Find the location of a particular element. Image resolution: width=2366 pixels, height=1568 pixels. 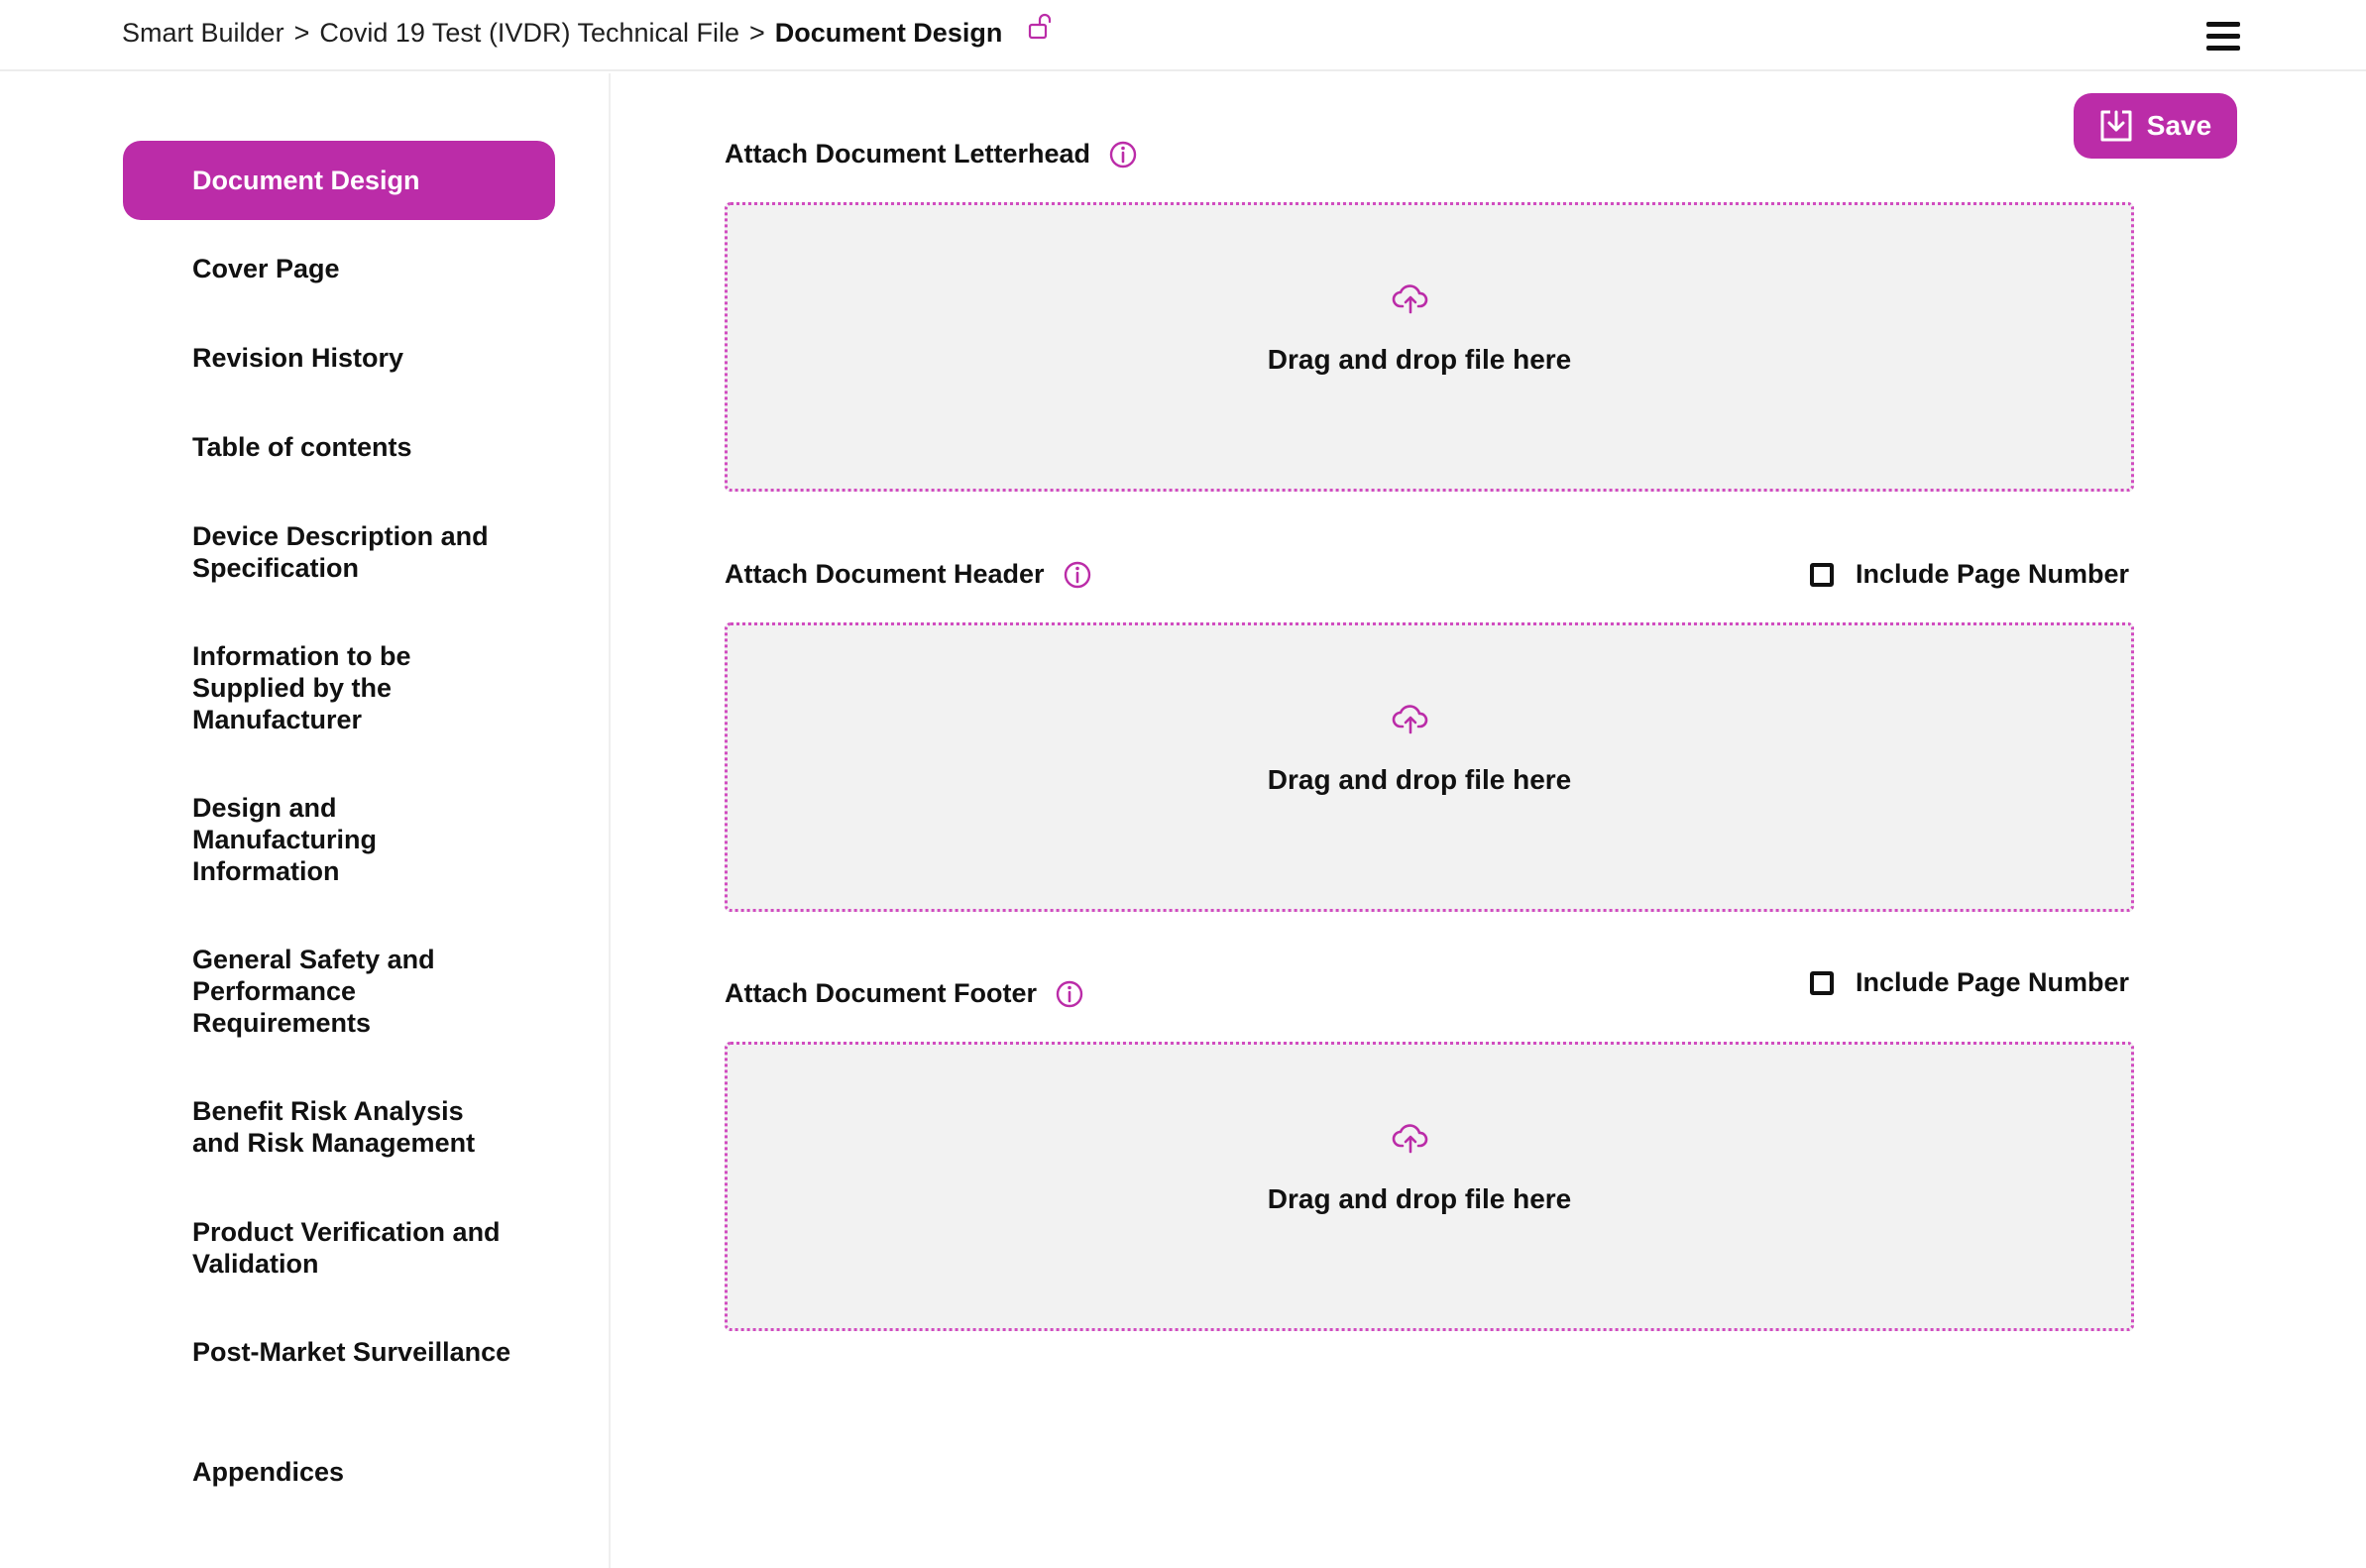

footer-label-text: Attach Document Footer is located at coordinates (881, 993).